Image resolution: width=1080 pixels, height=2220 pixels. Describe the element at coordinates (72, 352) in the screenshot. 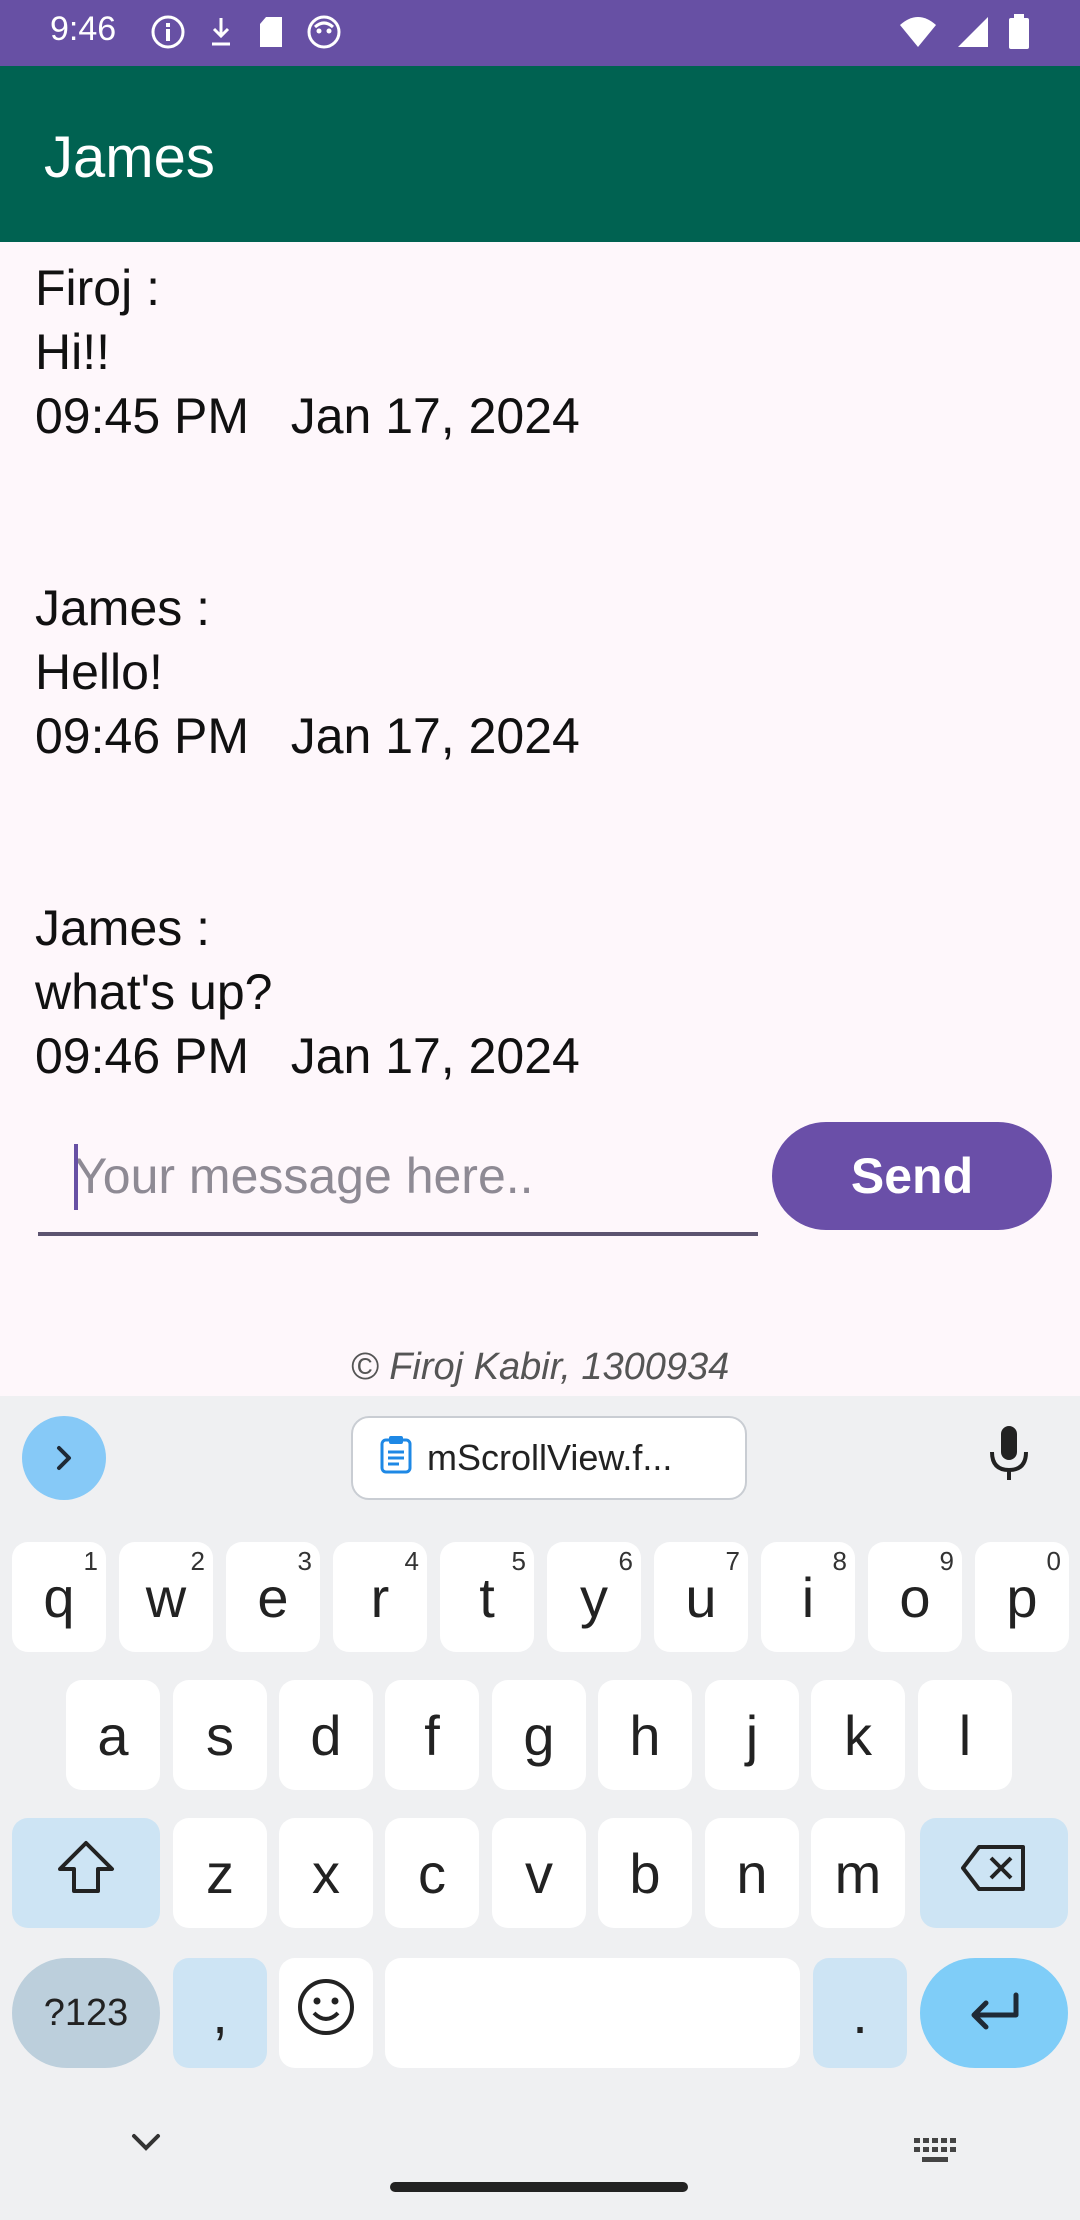

I see `message-text: Hi!!` at that location.